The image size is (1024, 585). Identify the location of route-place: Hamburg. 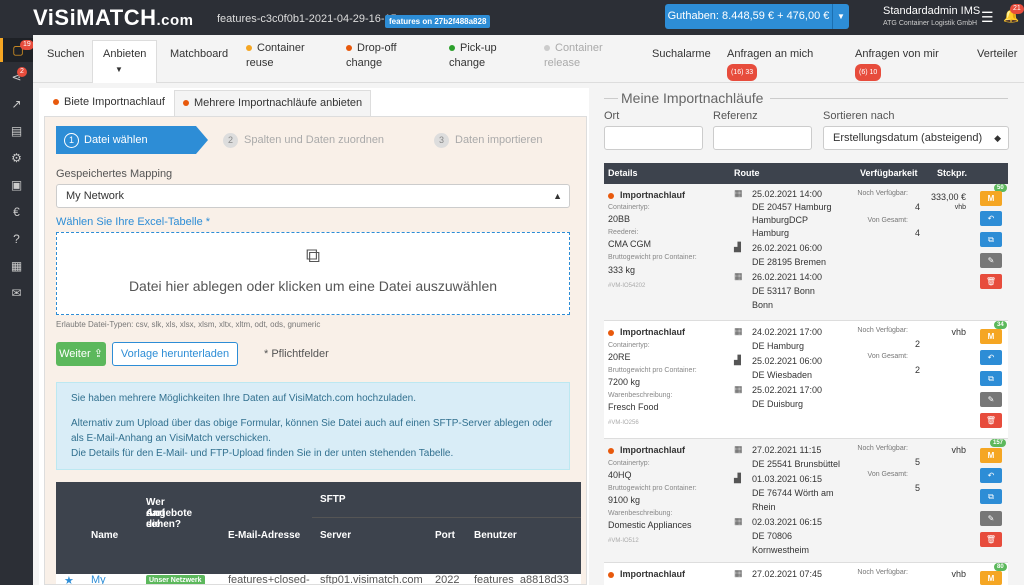
(771, 233).